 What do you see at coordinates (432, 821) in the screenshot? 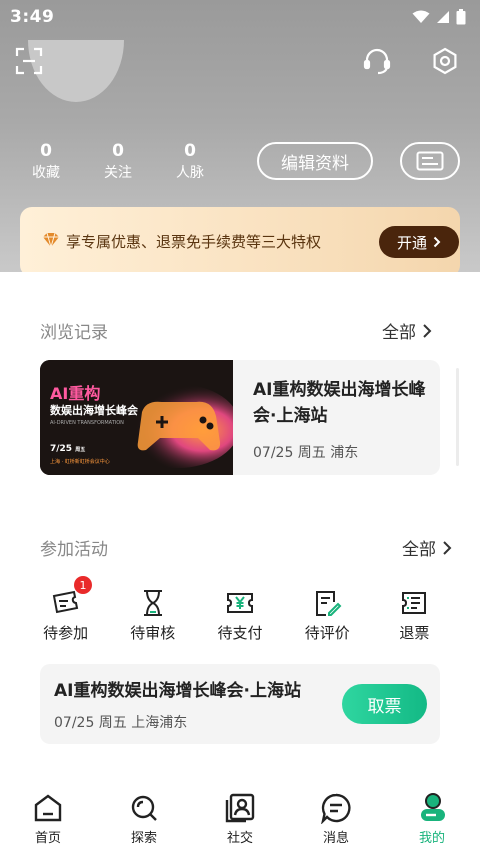
I see `tab-profile: 我的` at bounding box center [432, 821].